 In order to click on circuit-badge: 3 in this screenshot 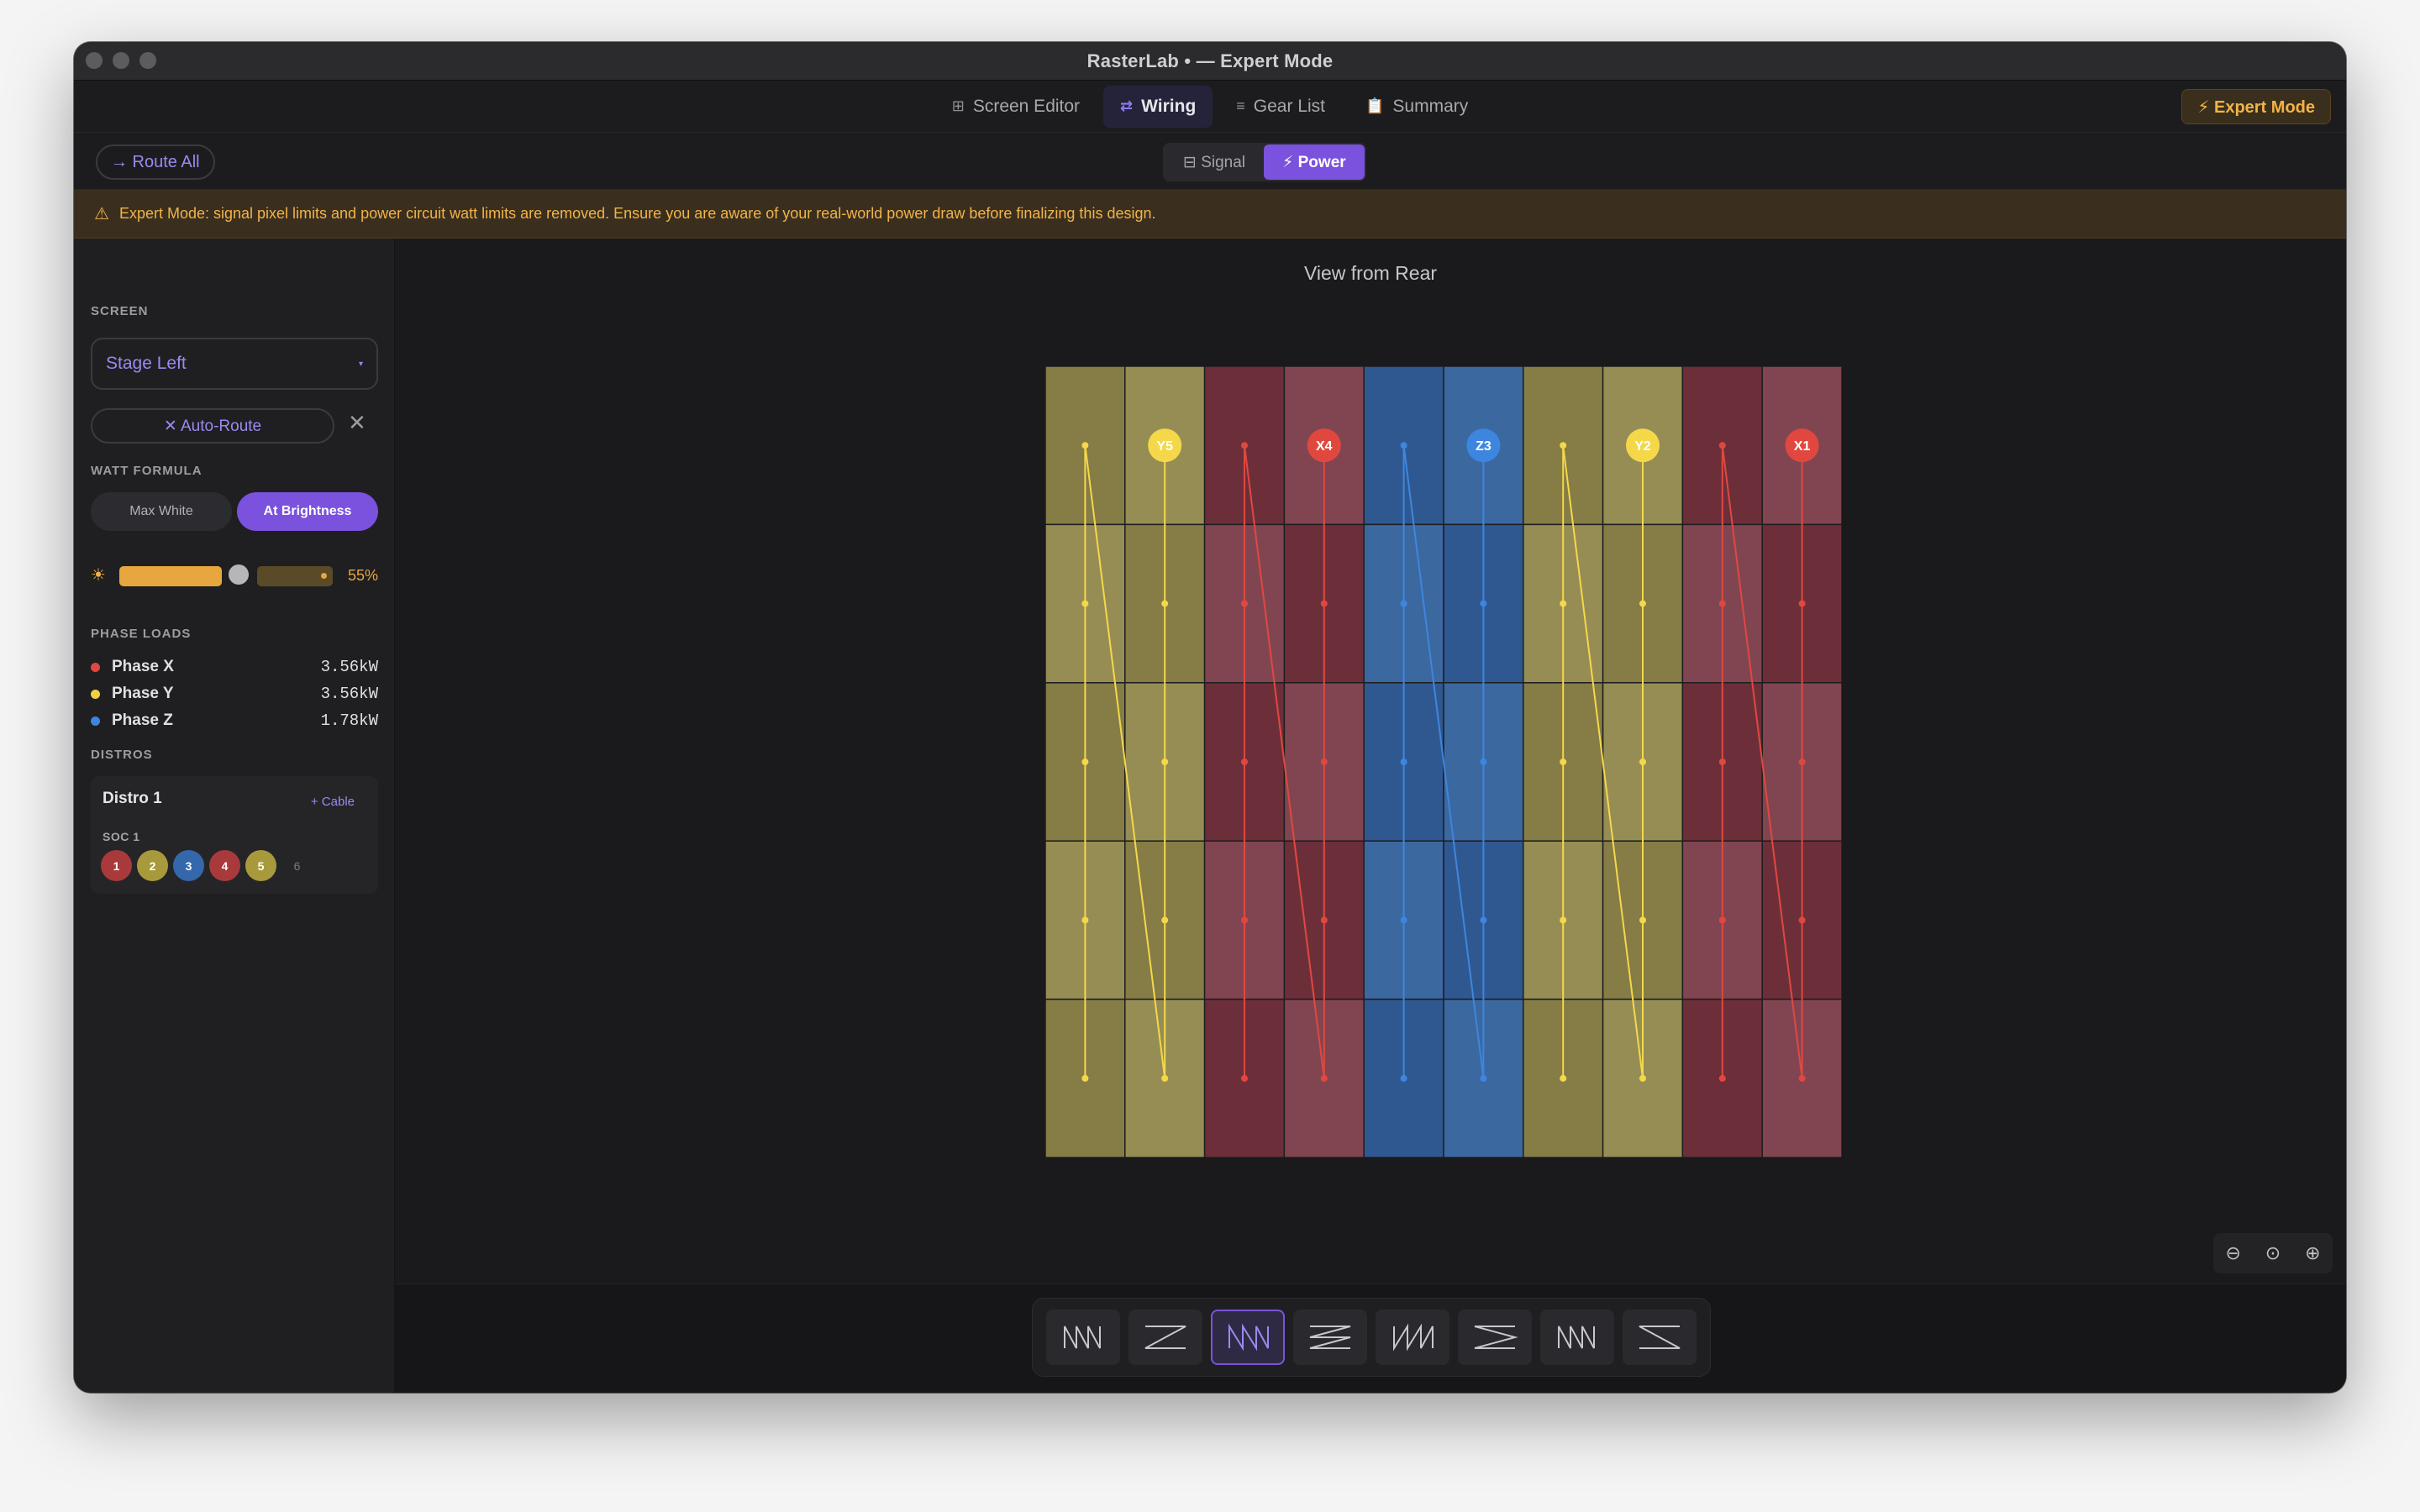, I will do `click(188, 865)`.